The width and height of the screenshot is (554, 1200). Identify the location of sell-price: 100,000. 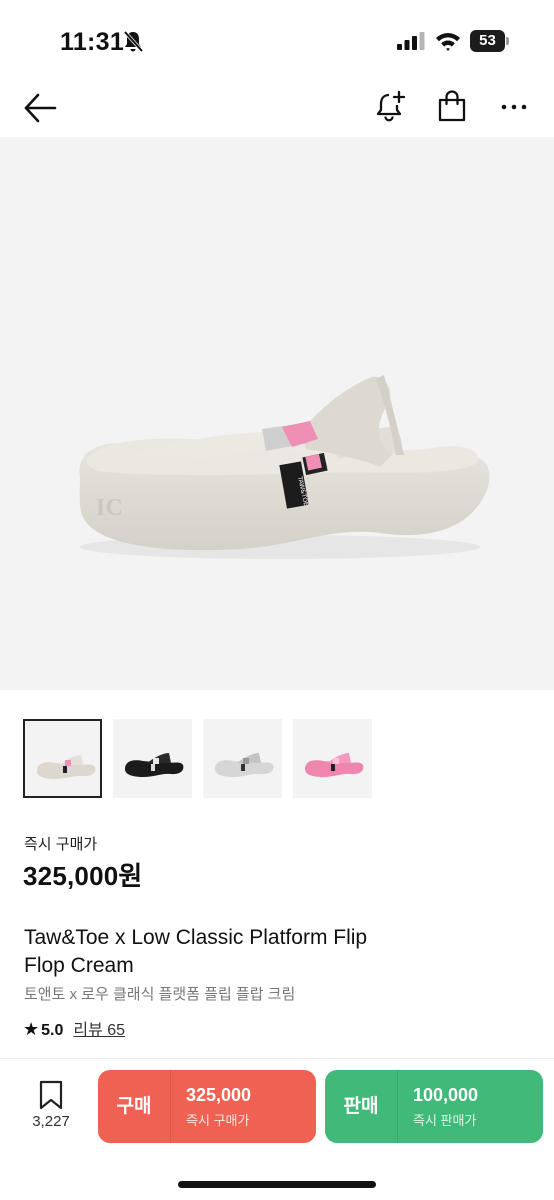
(446, 1095).